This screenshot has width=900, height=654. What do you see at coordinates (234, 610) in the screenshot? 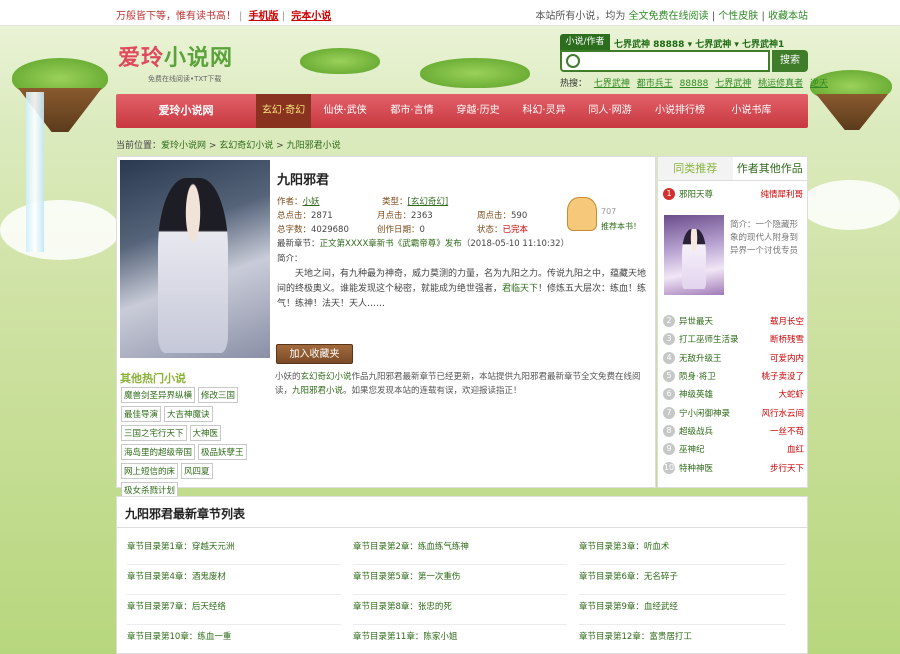
I see `chapter-link: 章节目录第7章：后天经络` at bounding box center [234, 610].